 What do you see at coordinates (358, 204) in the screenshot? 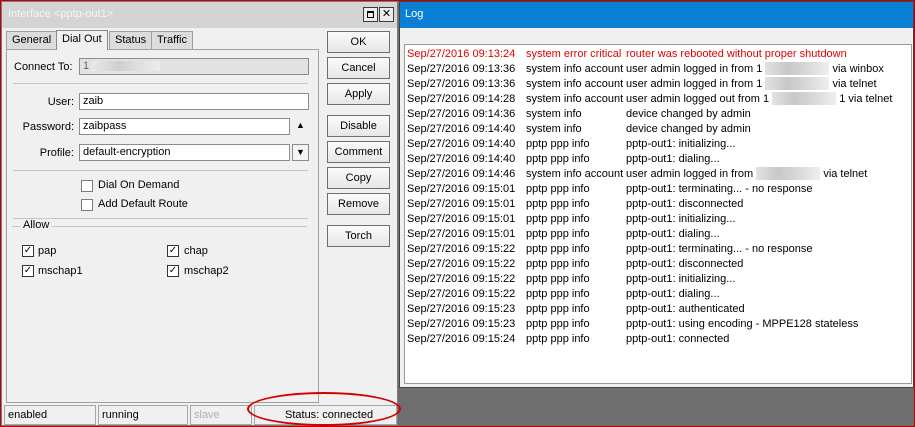
I see `remove-button: Remove` at bounding box center [358, 204].